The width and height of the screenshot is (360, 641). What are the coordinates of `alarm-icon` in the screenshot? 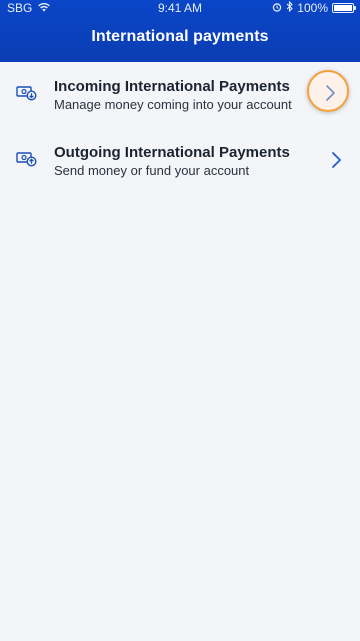 It's located at (277, 8).